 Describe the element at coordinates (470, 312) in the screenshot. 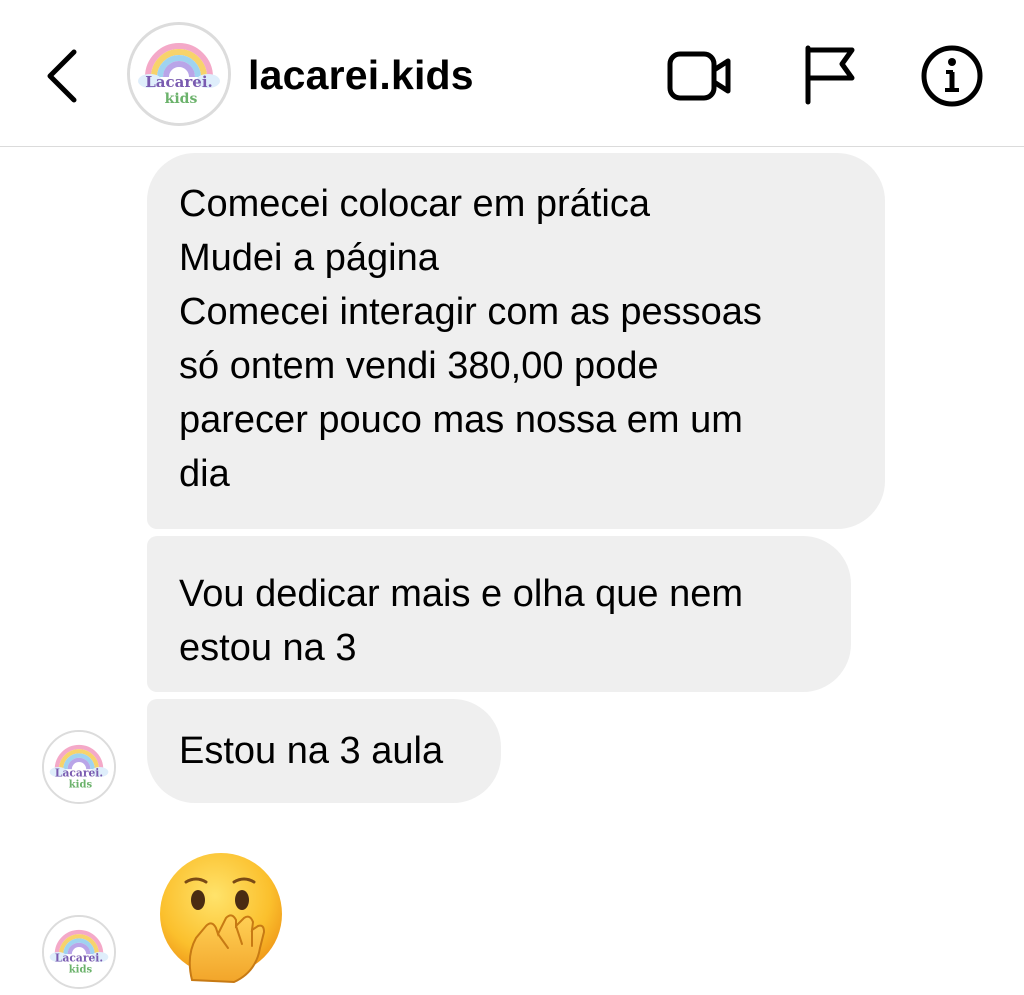

I see `message-line: Comecei interagir com as pessoas` at that location.